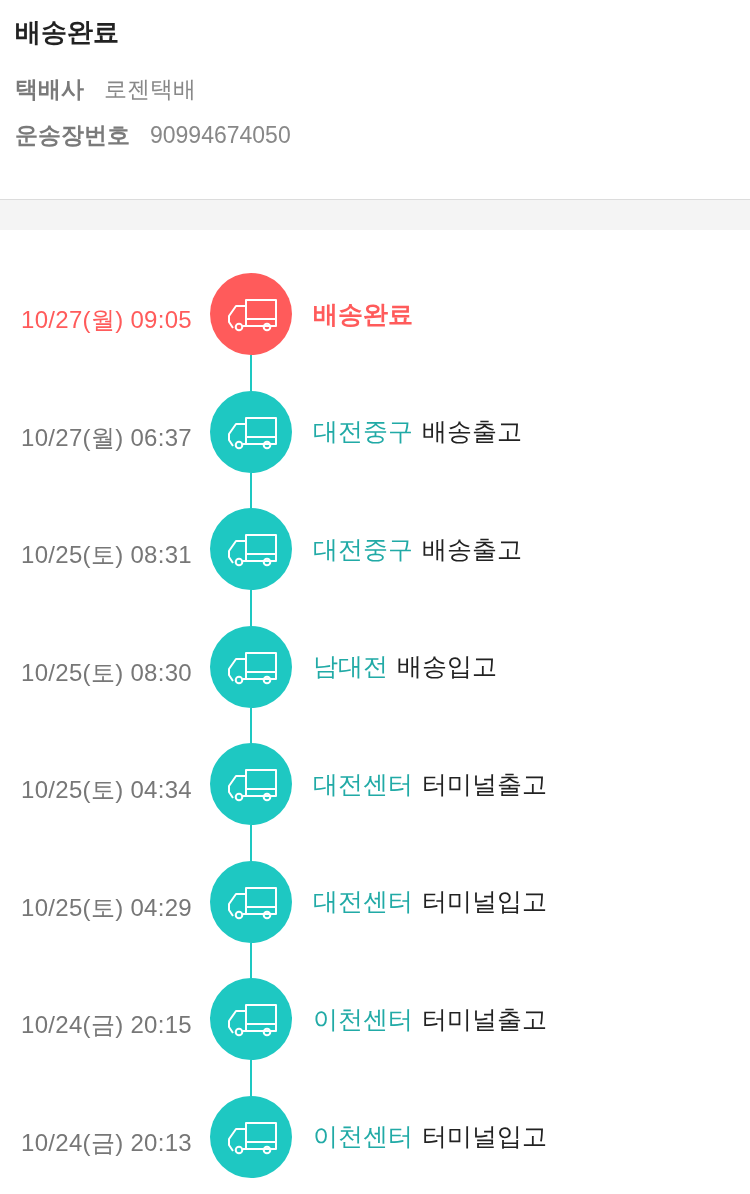 This screenshot has width=750, height=1194. What do you see at coordinates (67, 32) in the screenshot?
I see `page-title: 배송완료` at bounding box center [67, 32].